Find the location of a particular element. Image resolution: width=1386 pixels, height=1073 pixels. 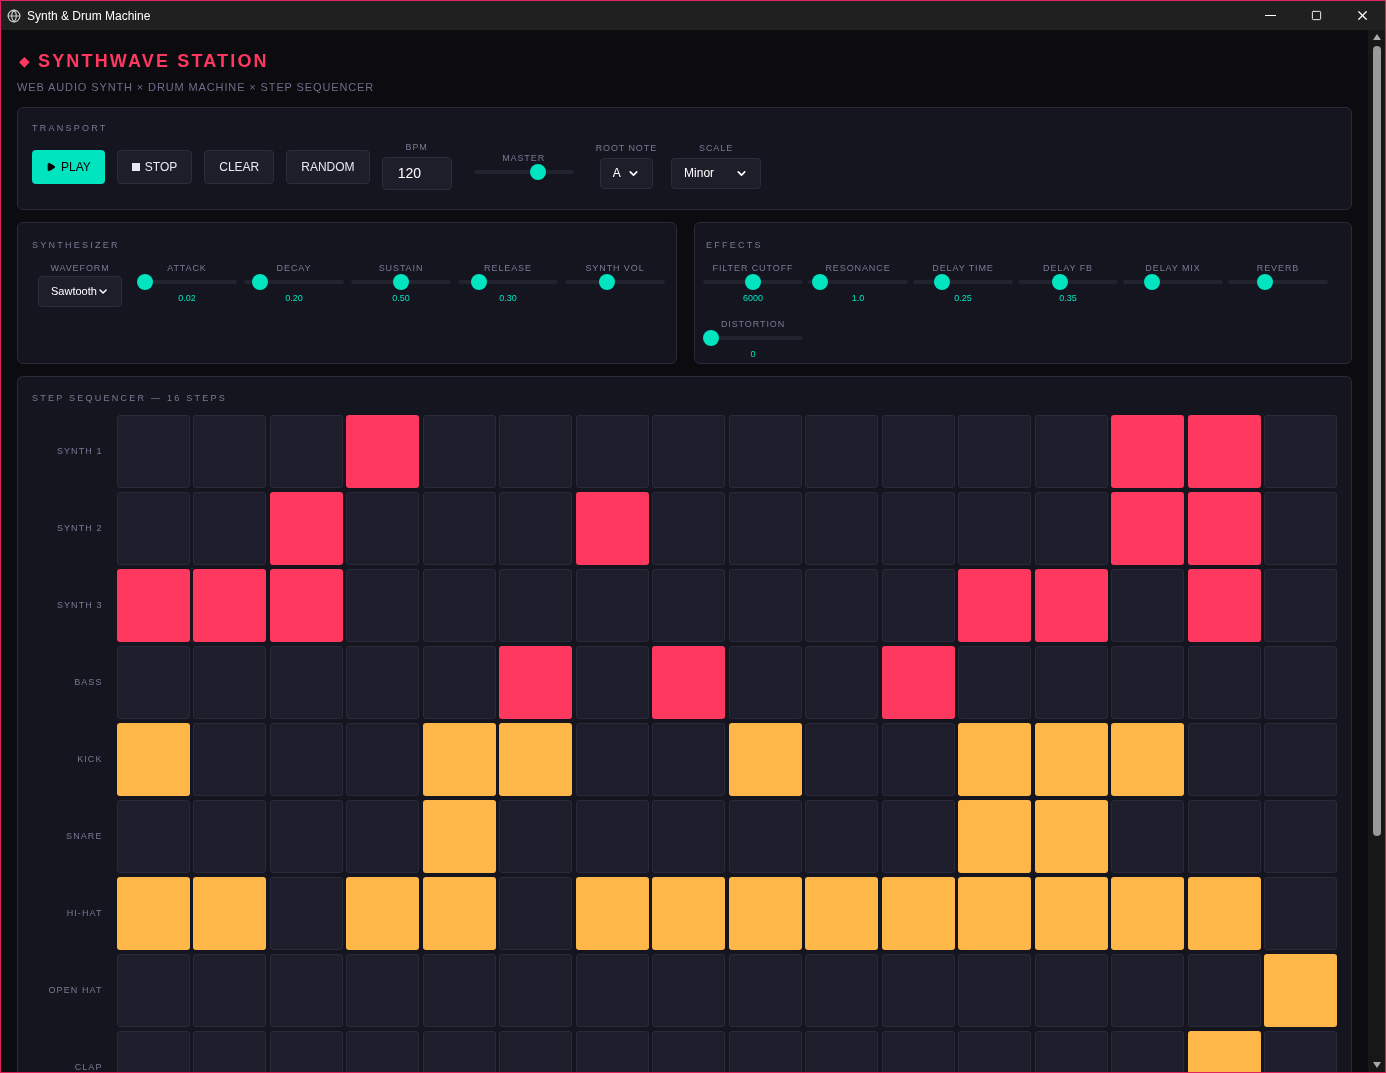

transport-button: RANDOM is located at coordinates (328, 166).